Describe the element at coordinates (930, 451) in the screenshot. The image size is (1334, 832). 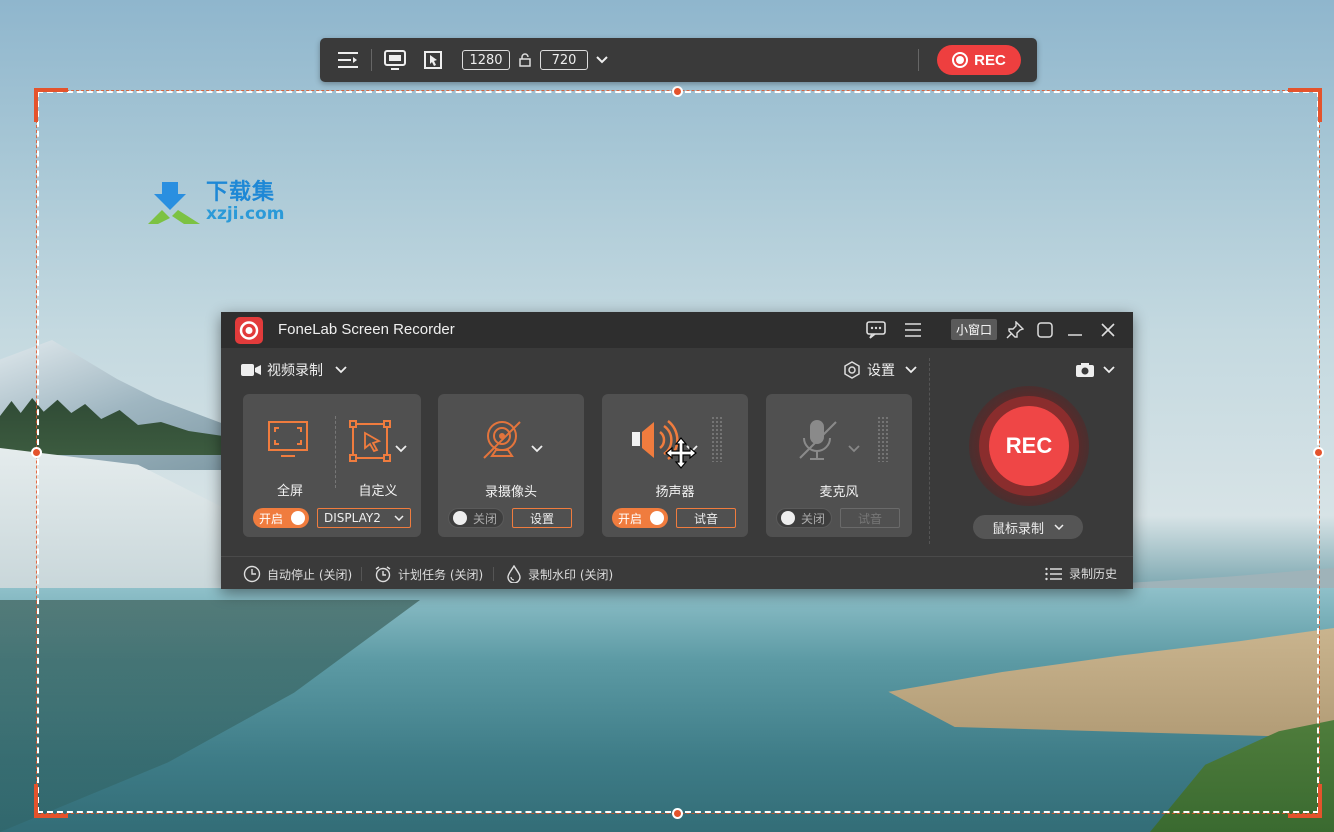
I see `panel-divider` at that location.